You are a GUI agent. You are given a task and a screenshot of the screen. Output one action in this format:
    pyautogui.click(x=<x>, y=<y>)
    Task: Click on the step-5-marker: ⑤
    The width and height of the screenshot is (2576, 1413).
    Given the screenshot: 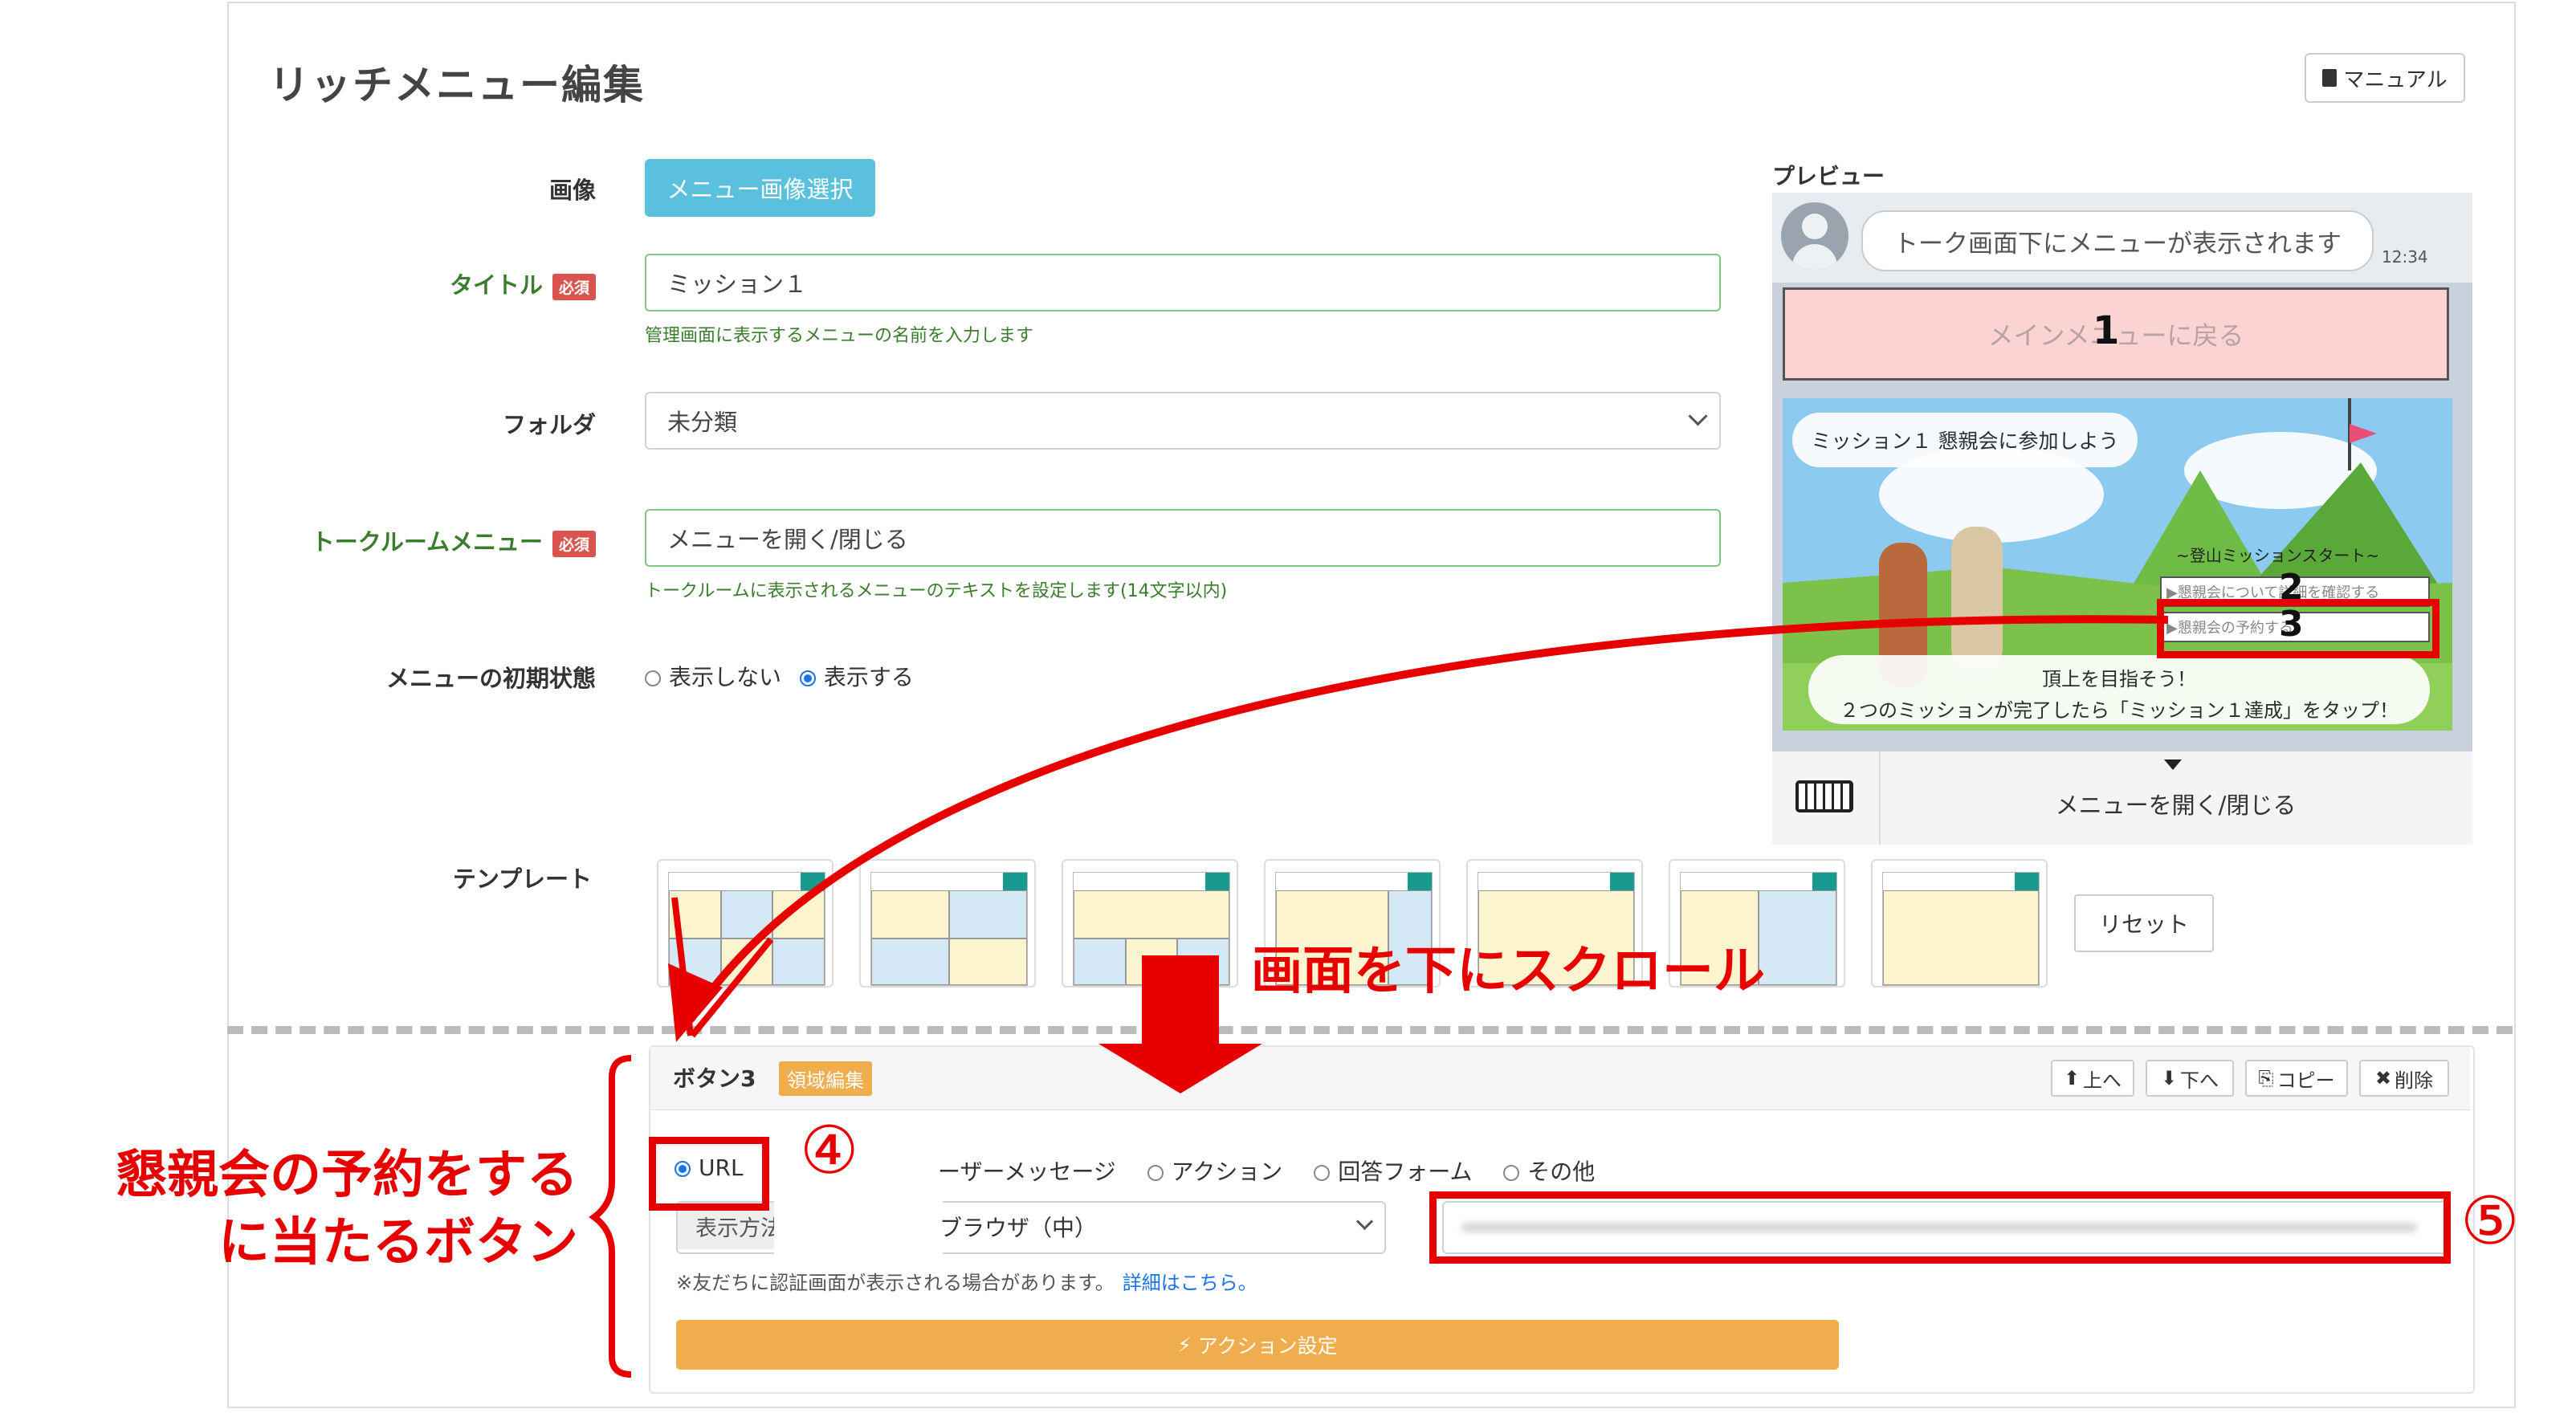 What is the action you would take?
    pyautogui.click(x=2490, y=1222)
    